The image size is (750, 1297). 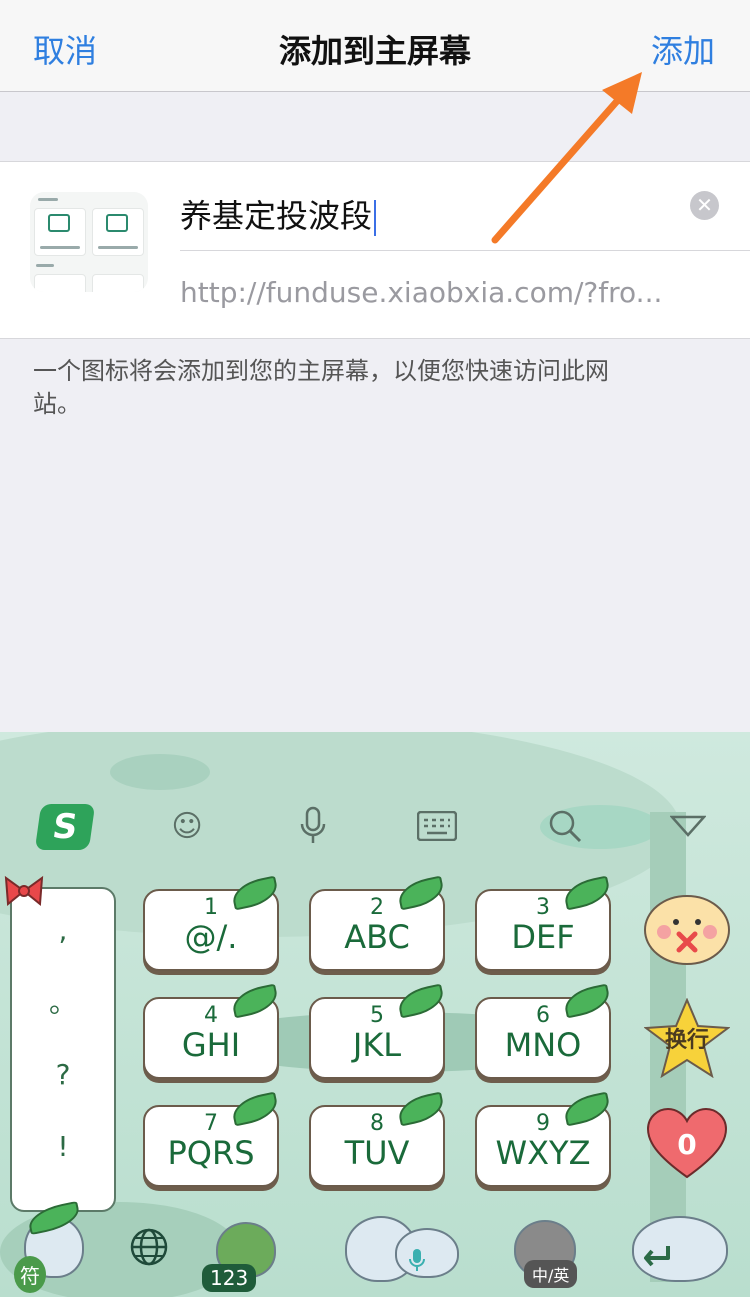 I want to click on zero-key: 0, so click(x=687, y=1144).